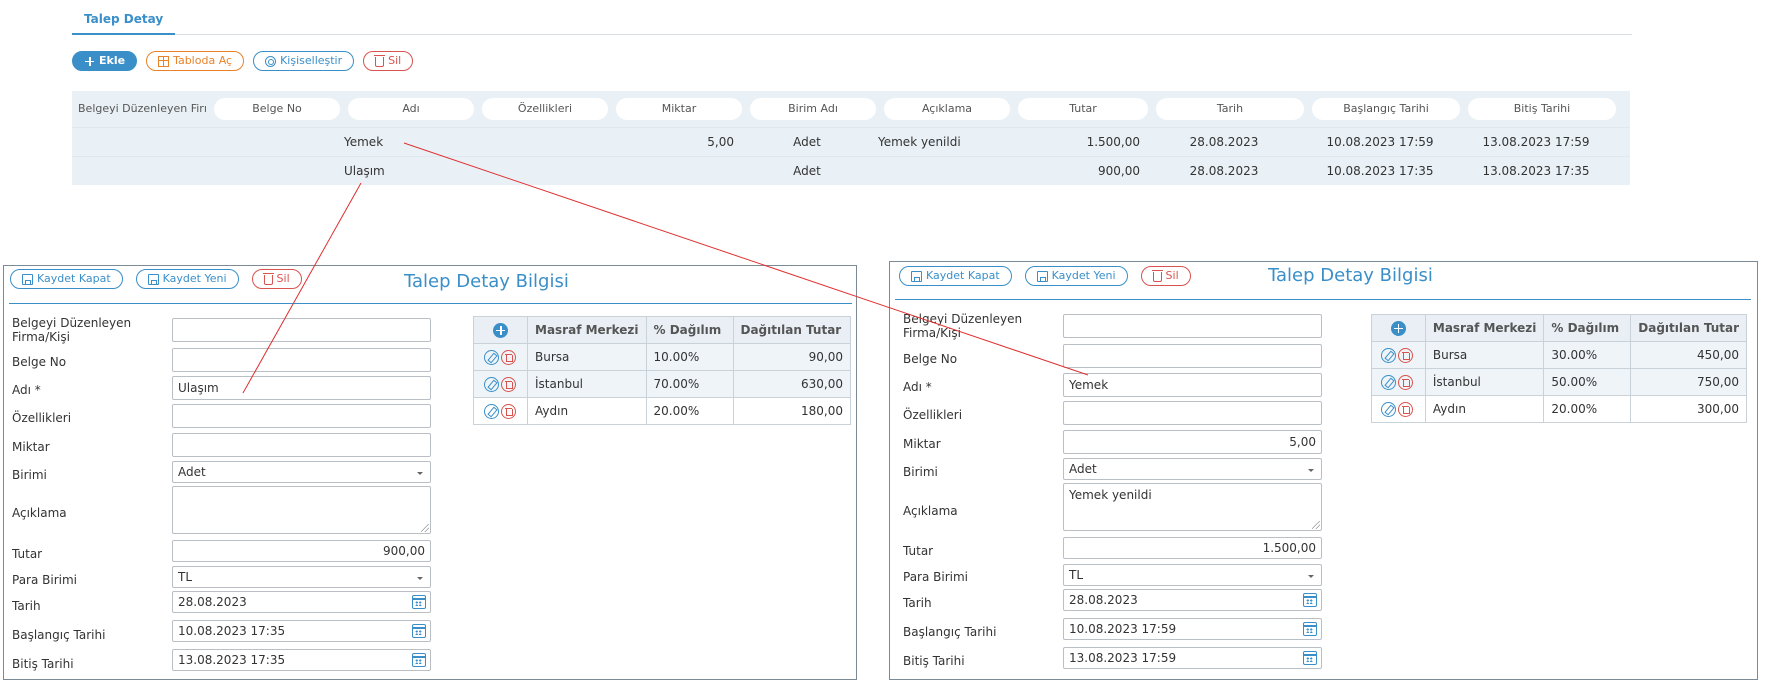  I want to click on header-actions, so click(500, 330).